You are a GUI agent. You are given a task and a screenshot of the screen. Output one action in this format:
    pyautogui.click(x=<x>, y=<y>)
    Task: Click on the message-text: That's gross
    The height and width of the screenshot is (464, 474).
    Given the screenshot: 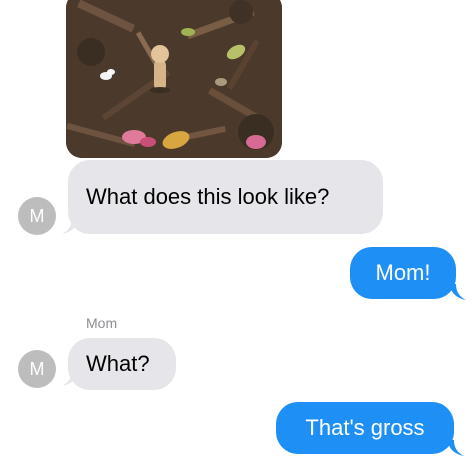 What is the action you would take?
    pyautogui.click(x=365, y=427)
    